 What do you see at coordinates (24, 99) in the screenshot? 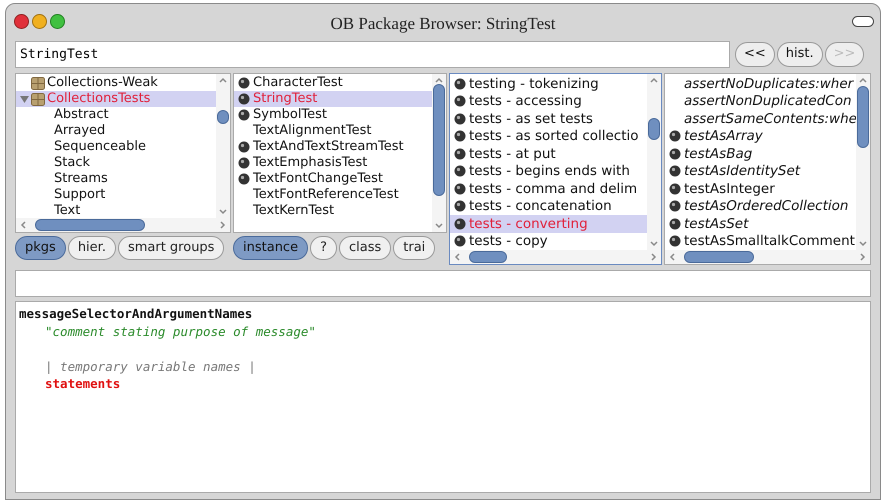
I see `disclosure-triangle-icon` at bounding box center [24, 99].